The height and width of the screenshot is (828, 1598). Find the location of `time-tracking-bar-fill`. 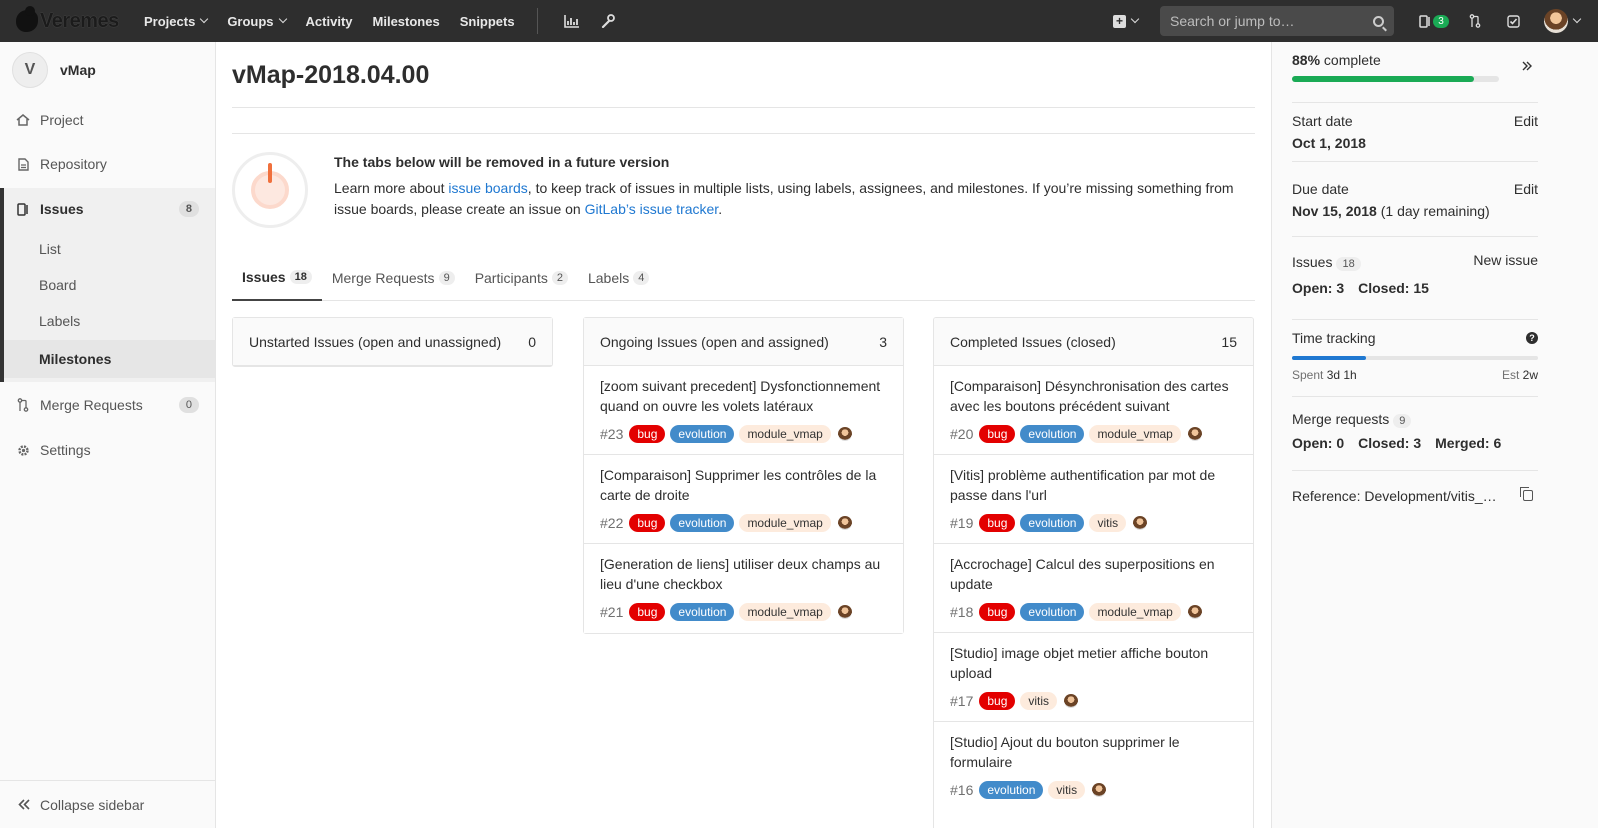

time-tracking-bar-fill is located at coordinates (1329, 358).